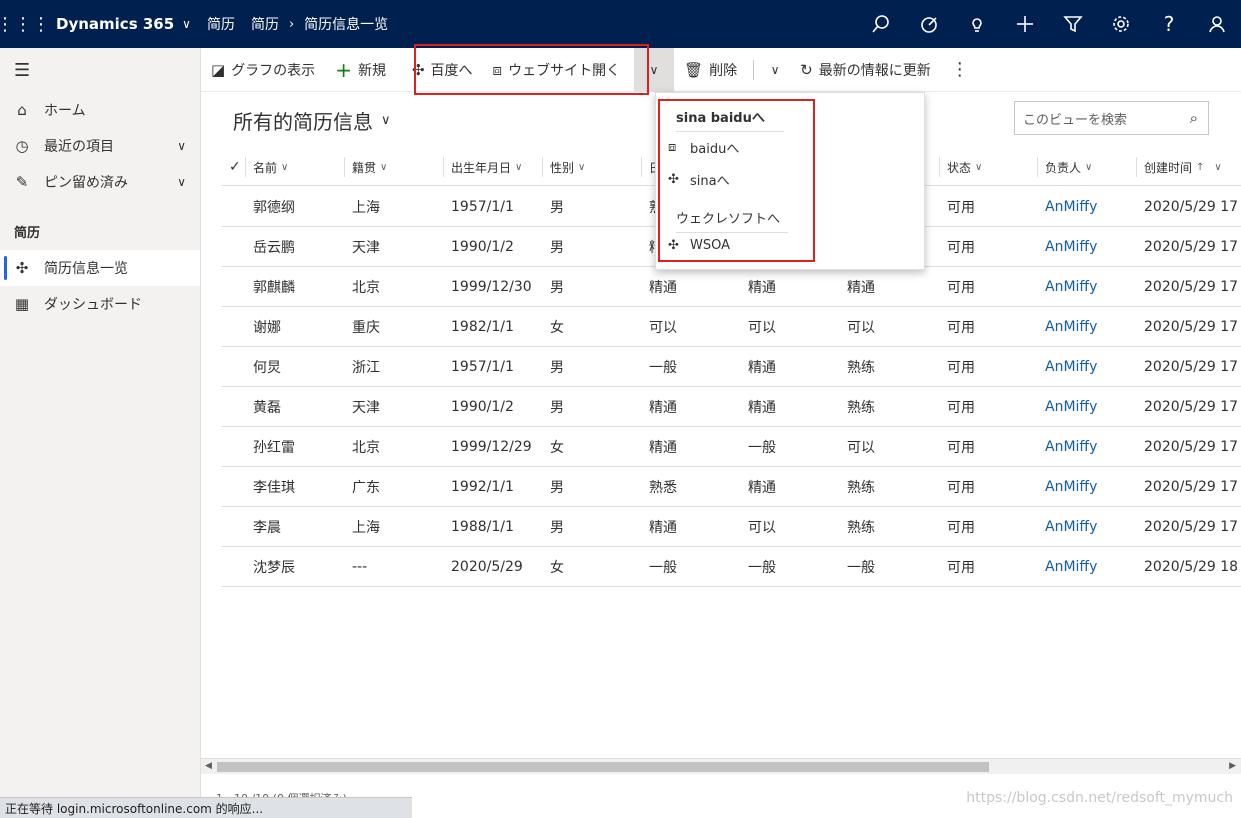 Image resolution: width=1241 pixels, height=818 pixels. I want to click on cell-name: 郭麒麟, so click(300, 287).